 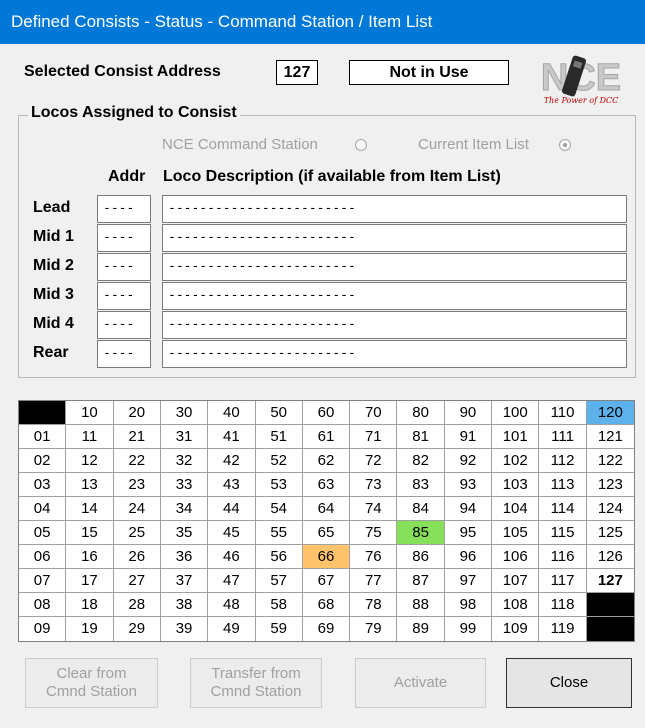 I want to click on grid-cell: 90, so click(x=468, y=413).